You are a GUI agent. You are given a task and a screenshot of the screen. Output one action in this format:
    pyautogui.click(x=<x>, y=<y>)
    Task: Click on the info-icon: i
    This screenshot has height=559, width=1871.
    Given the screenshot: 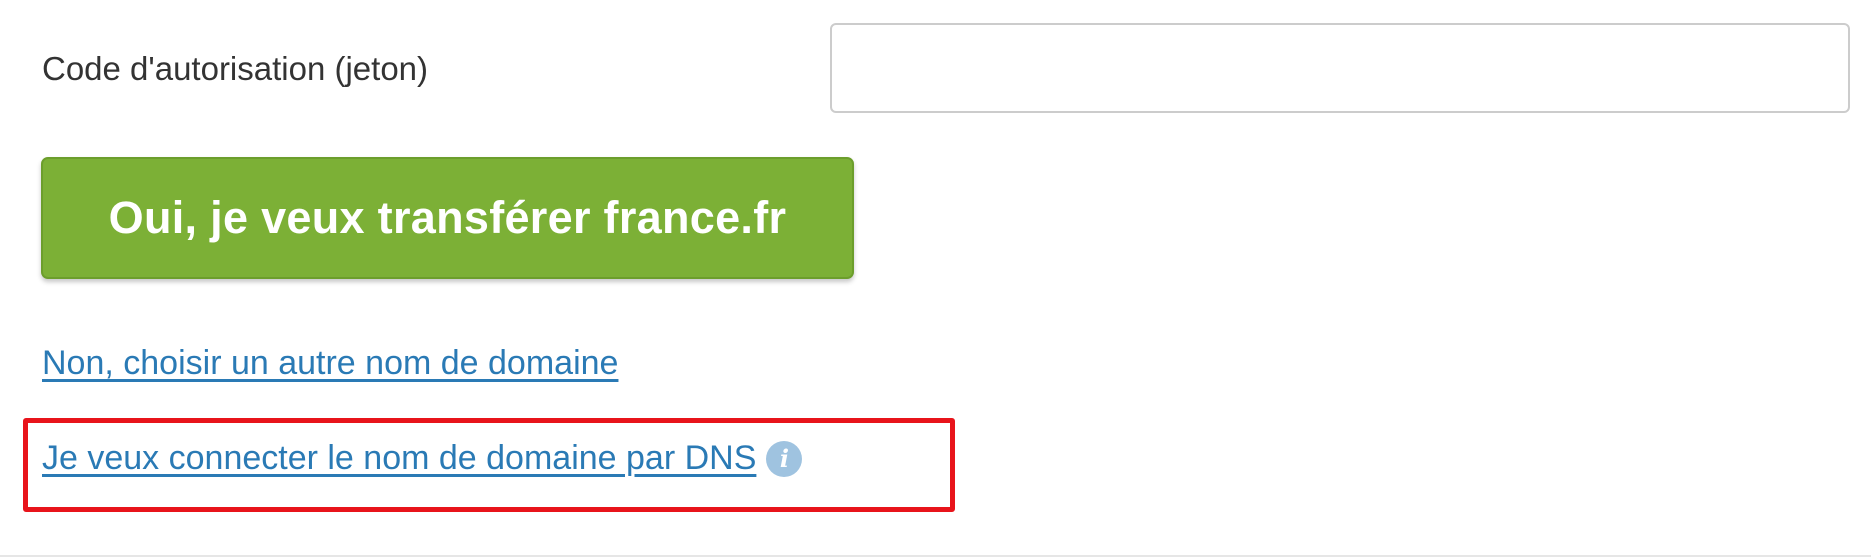 What is the action you would take?
    pyautogui.click(x=784, y=458)
    